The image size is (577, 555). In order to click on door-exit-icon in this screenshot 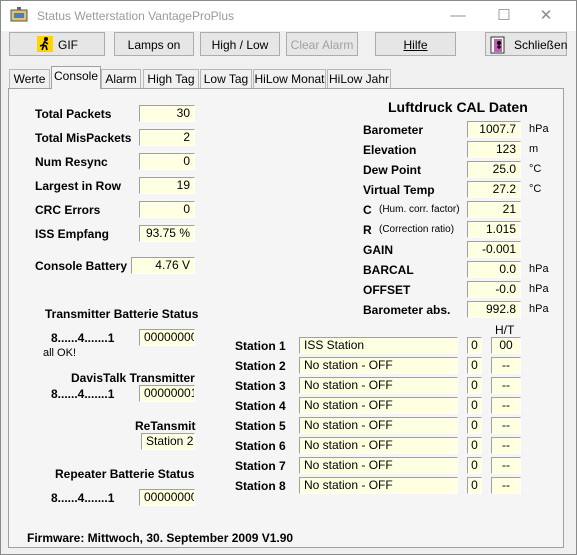, I will do `click(497, 45)`.